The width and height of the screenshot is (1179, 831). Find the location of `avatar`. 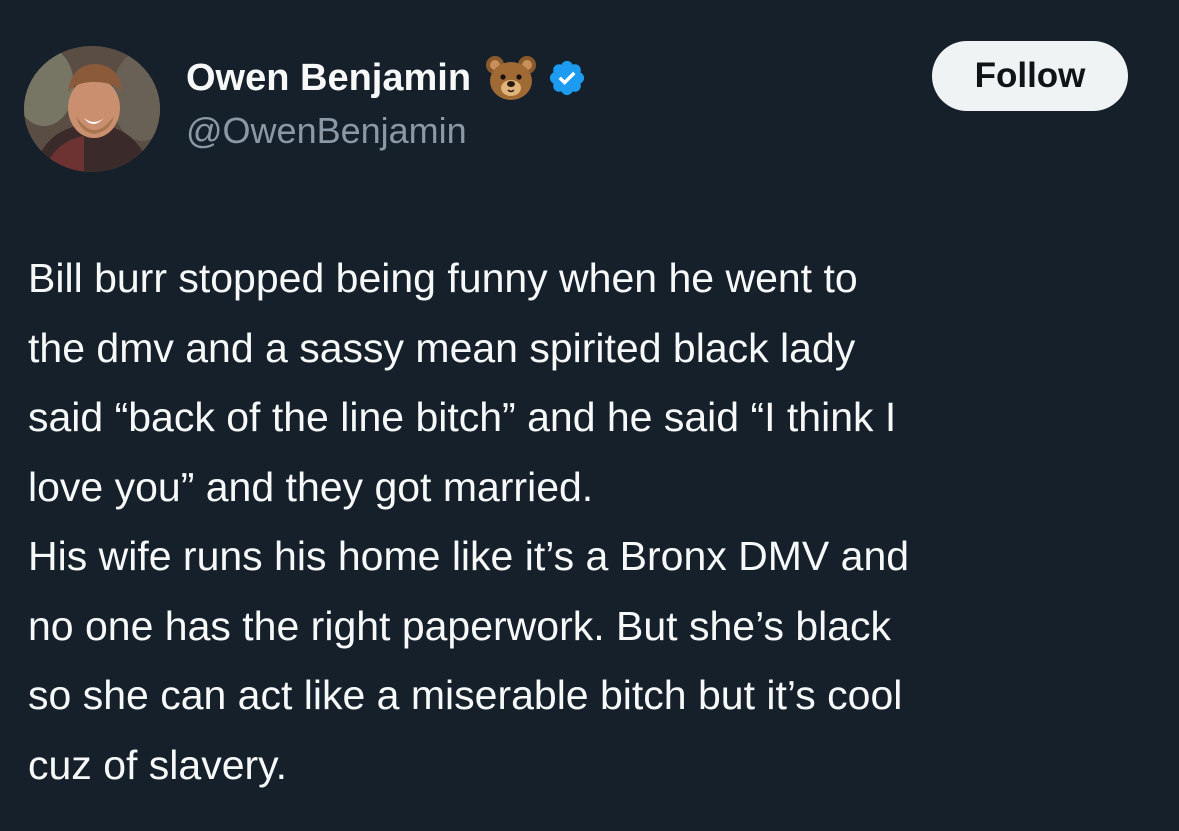

avatar is located at coordinates (92, 109).